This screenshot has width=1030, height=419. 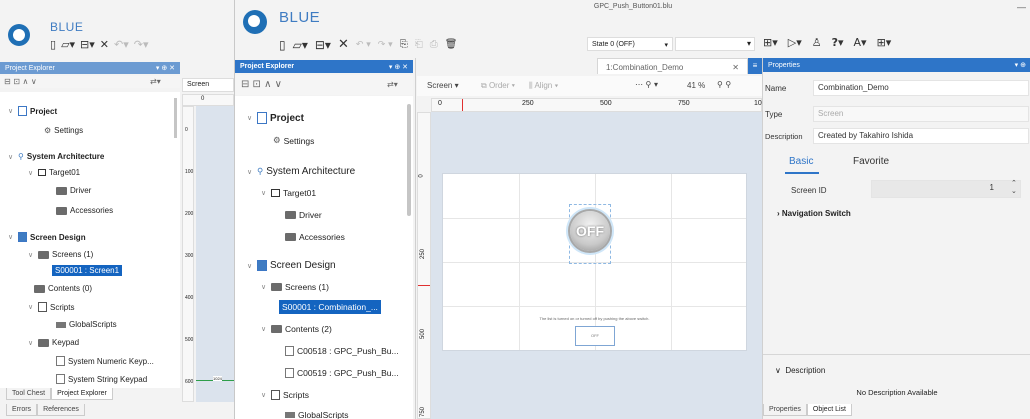 I want to click on zoom-in-icon: ⚲ ⚲, so click(x=724, y=84).